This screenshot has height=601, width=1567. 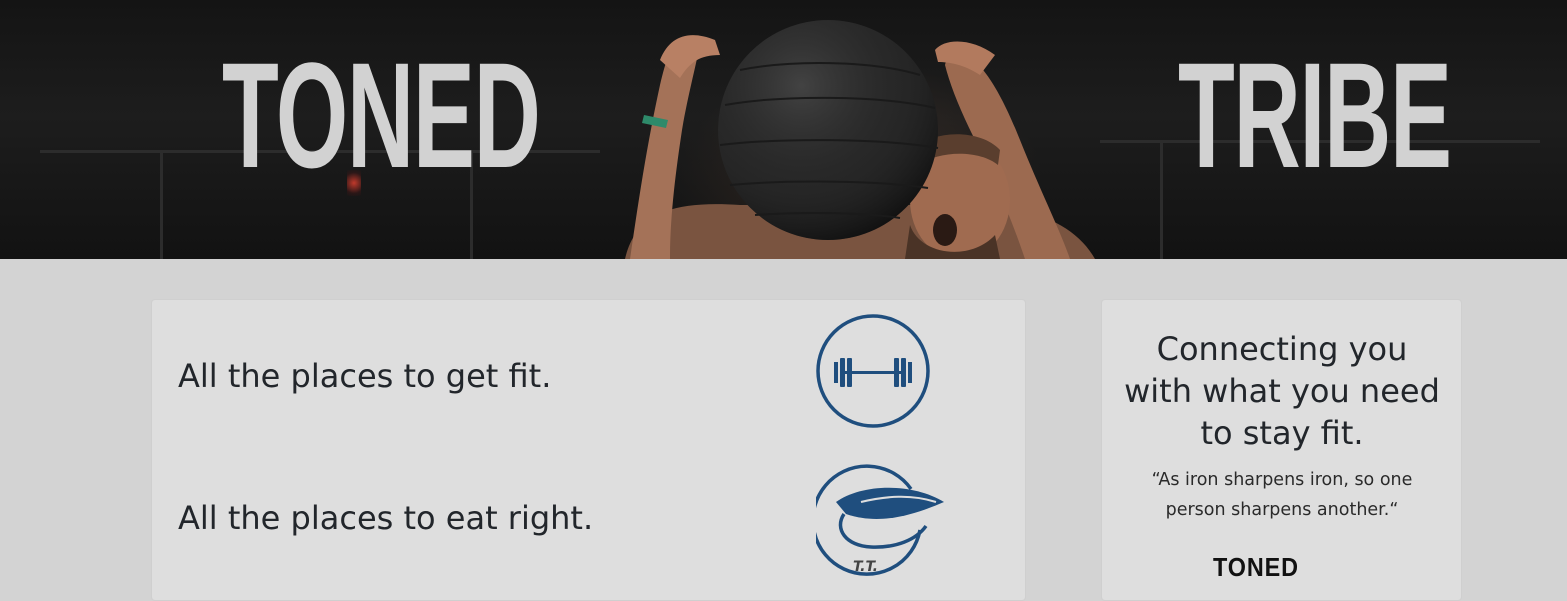 I want to click on athlete-with-ball-image, so click(x=860, y=139).